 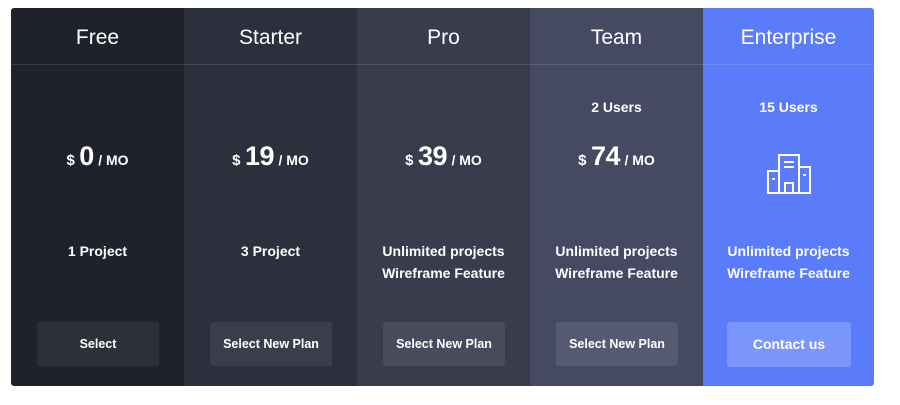 What do you see at coordinates (605, 156) in the screenshot?
I see `price-amount: 74` at bounding box center [605, 156].